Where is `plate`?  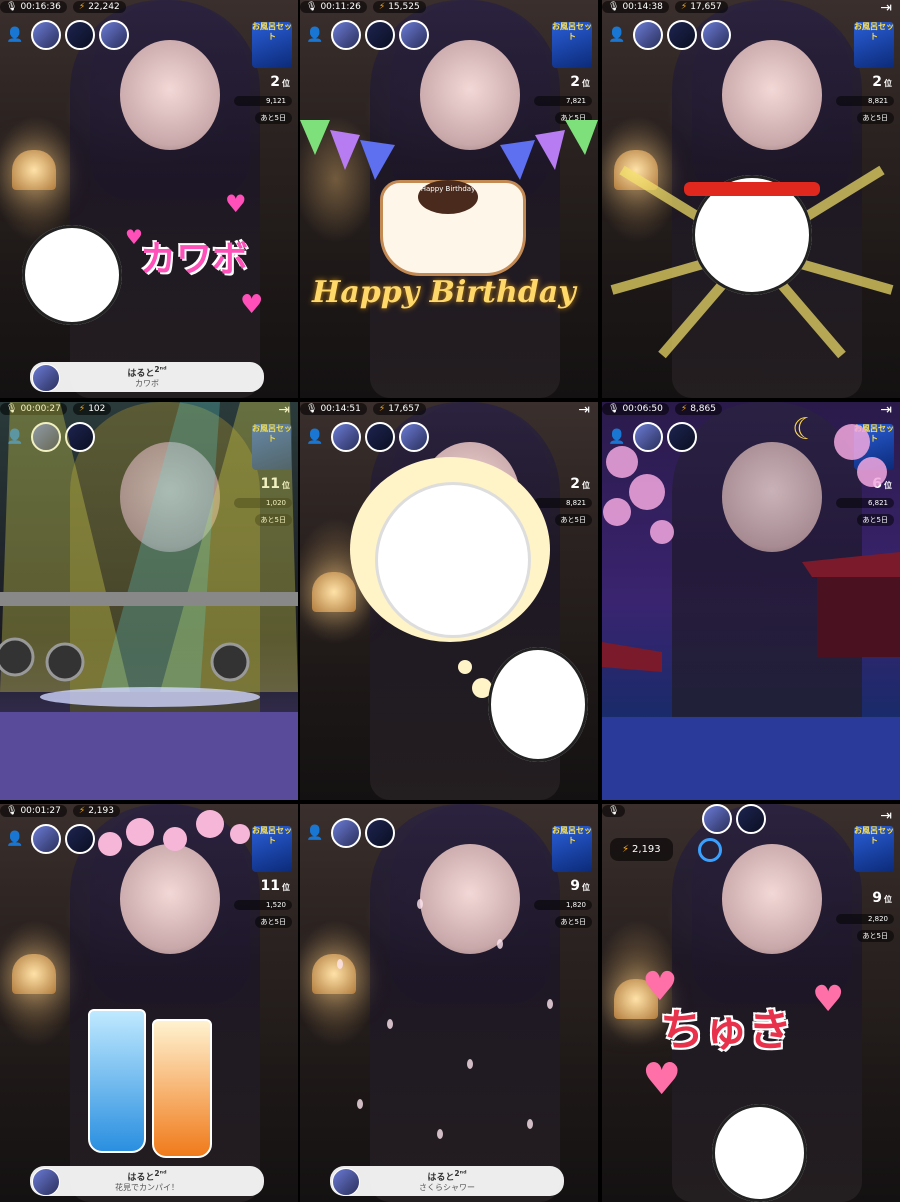
plate is located at coordinates (453, 560).